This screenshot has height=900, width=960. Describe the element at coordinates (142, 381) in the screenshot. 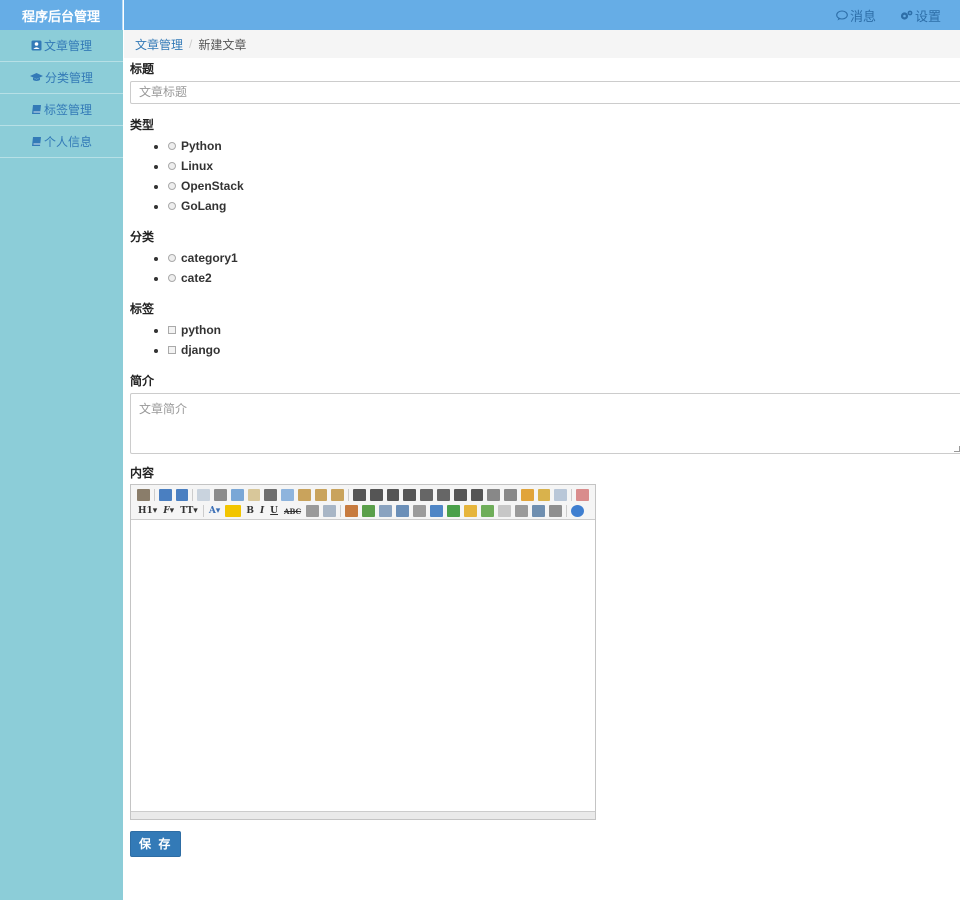

I see `summary-label: 简介` at that location.